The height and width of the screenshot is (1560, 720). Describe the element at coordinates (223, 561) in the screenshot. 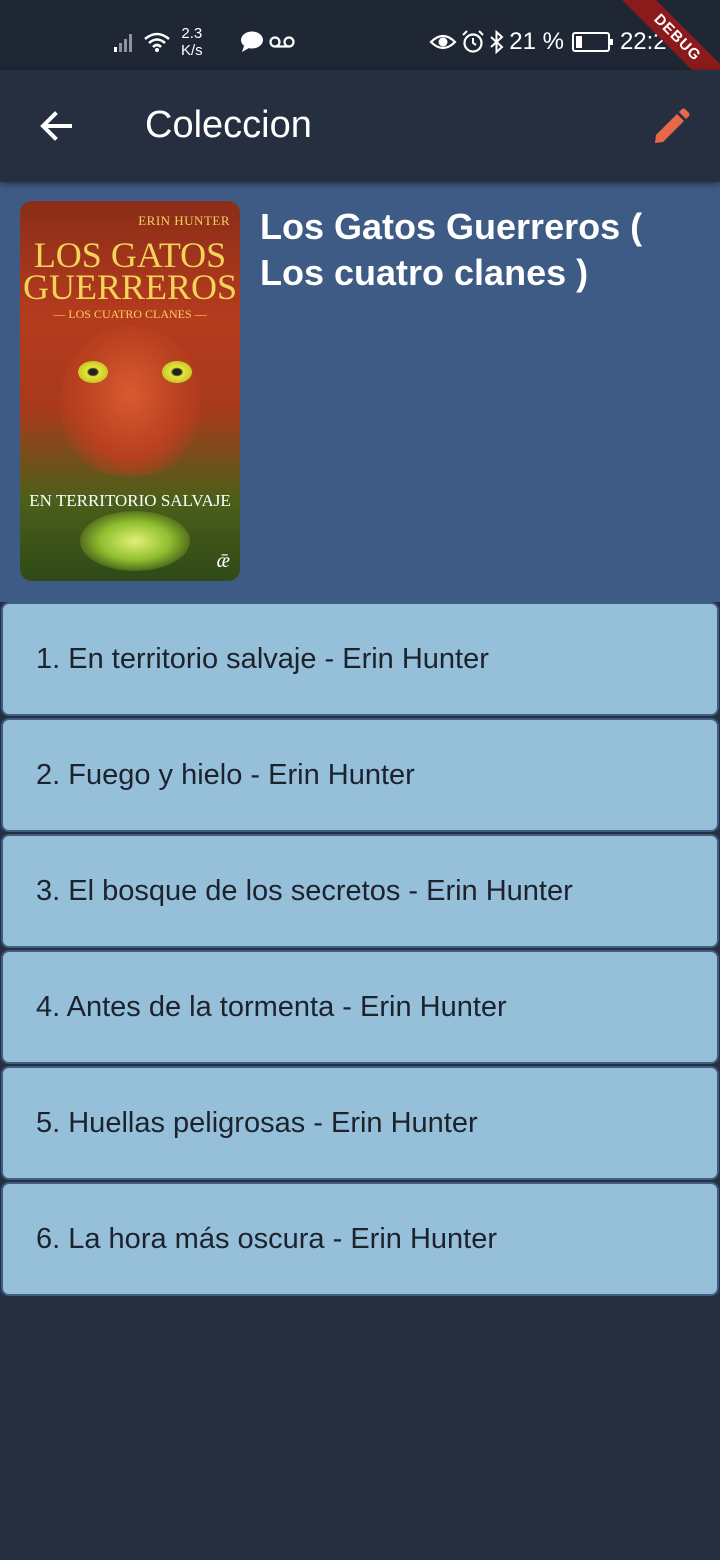

I see `cover-publisher-mark: ǣ` at that location.